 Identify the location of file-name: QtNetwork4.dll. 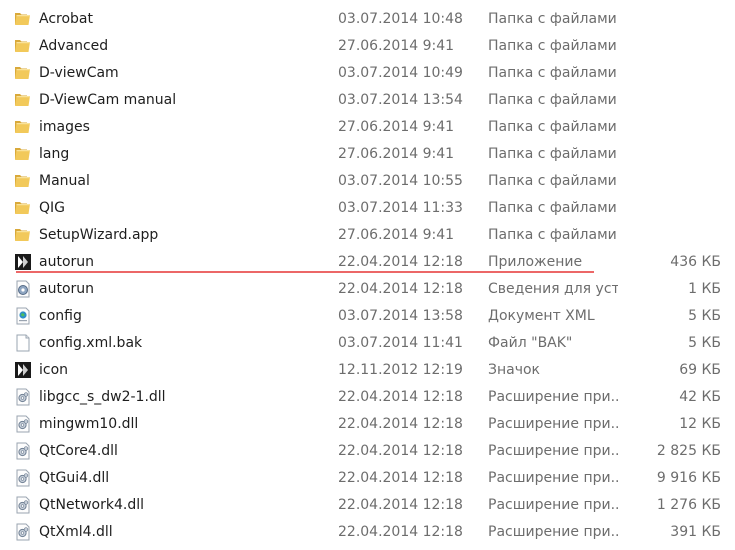
(91, 505).